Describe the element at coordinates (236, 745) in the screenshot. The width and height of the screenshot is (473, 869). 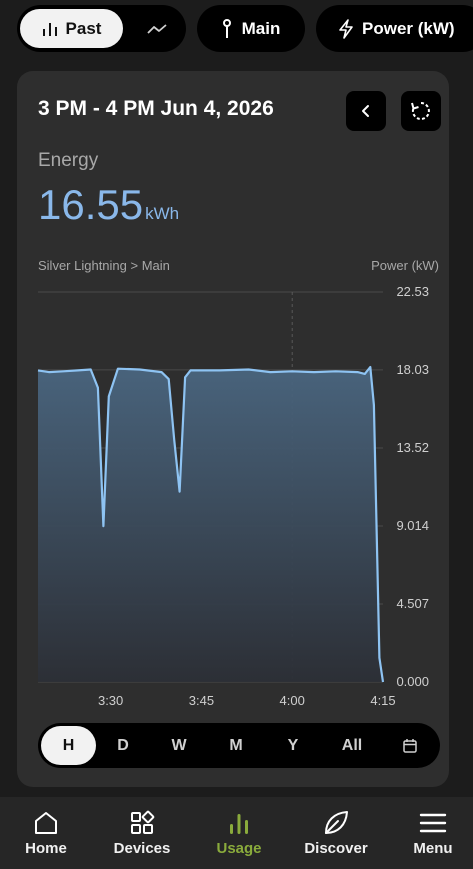
I see `range-month-button: M` at that location.